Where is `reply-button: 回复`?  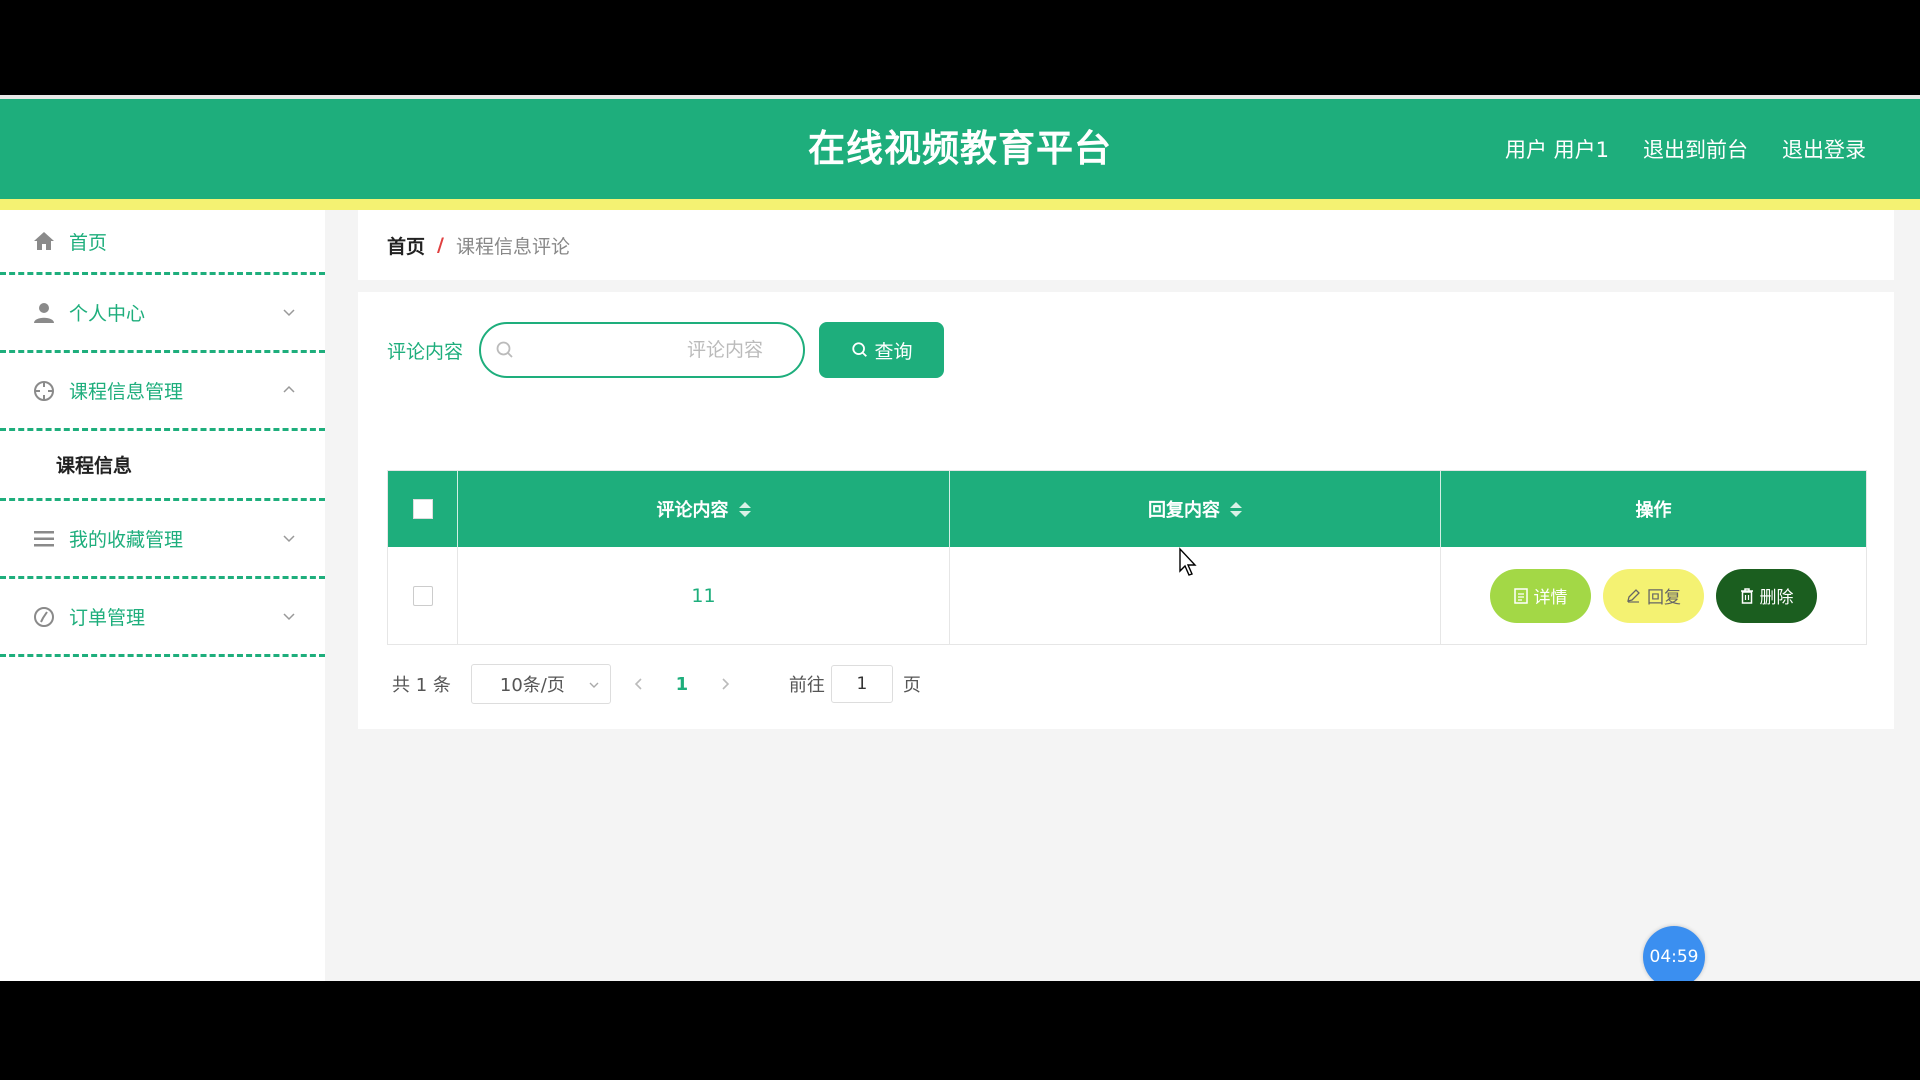
reply-button: 回复 is located at coordinates (1653, 595).